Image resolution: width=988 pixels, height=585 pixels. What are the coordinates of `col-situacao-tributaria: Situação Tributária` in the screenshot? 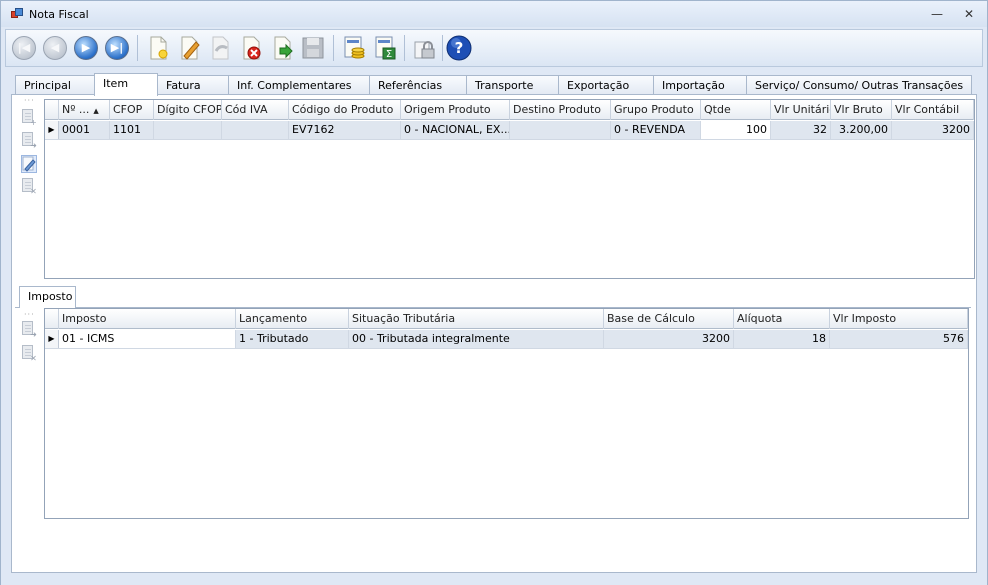 It's located at (476, 319).